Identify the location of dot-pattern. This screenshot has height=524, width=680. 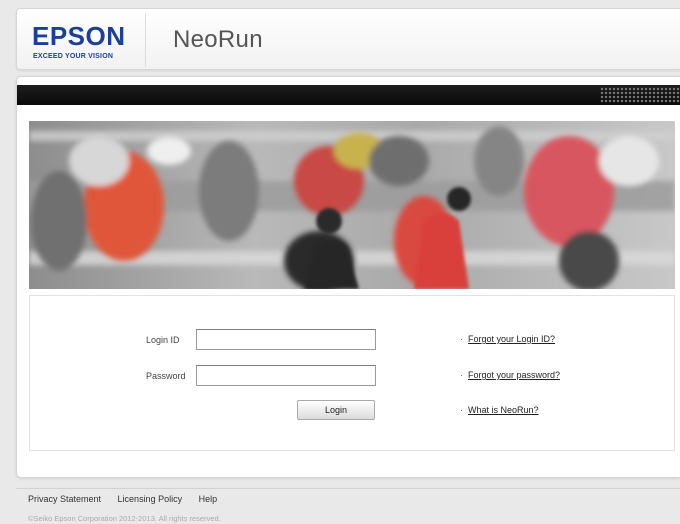
(640, 95).